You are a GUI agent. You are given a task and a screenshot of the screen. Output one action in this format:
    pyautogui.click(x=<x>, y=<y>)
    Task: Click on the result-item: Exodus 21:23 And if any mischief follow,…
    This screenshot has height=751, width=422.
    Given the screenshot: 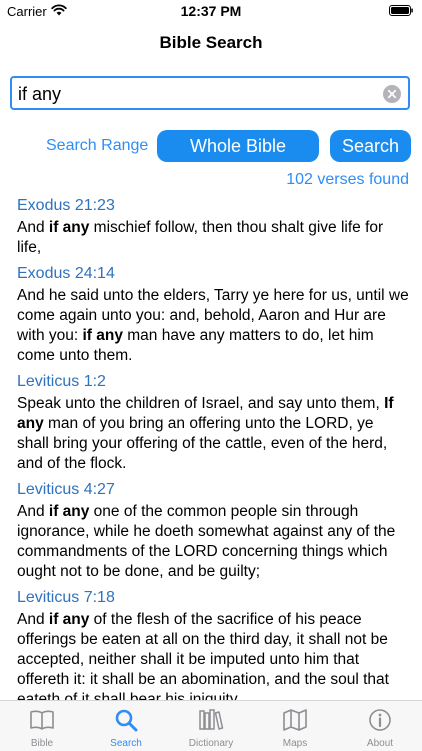 What is the action you would take?
    pyautogui.click(x=213, y=227)
    